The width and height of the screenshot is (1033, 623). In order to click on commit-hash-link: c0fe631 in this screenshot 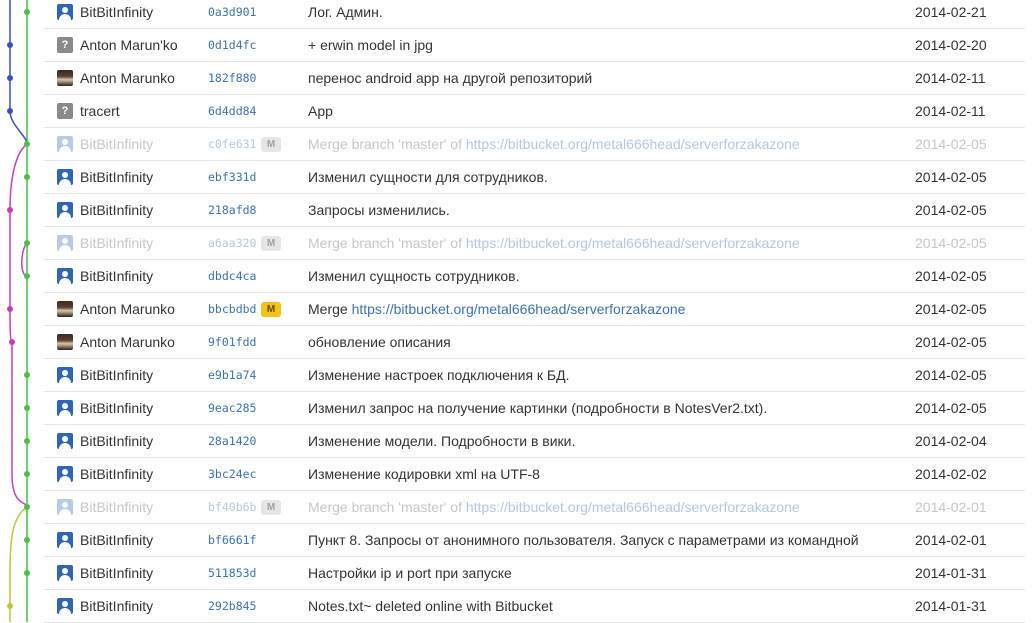, I will do `click(232, 144)`.